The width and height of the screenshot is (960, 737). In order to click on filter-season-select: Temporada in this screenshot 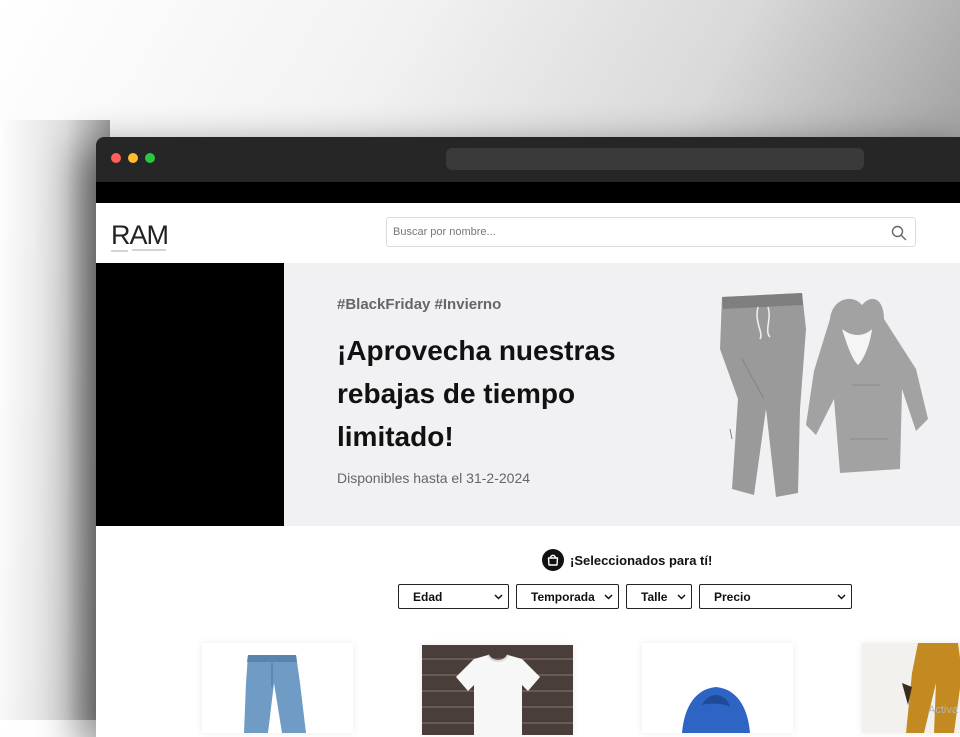, I will do `click(567, 596)`.